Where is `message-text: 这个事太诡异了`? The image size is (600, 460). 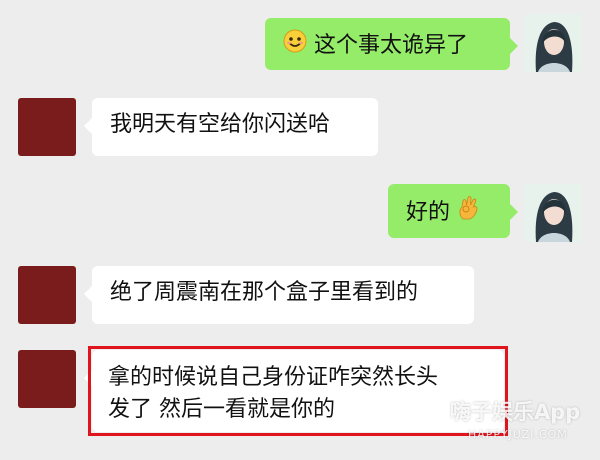
message-text: 这个事太诡异了 is located at coordinates (391, 45).